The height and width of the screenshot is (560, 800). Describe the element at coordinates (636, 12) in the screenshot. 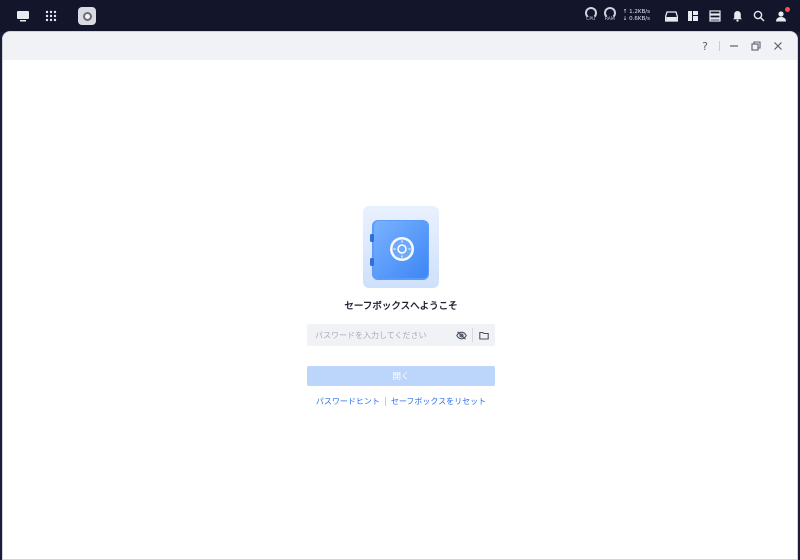

I see `upload-speed: ↑ 1.2KB/s` at that location.